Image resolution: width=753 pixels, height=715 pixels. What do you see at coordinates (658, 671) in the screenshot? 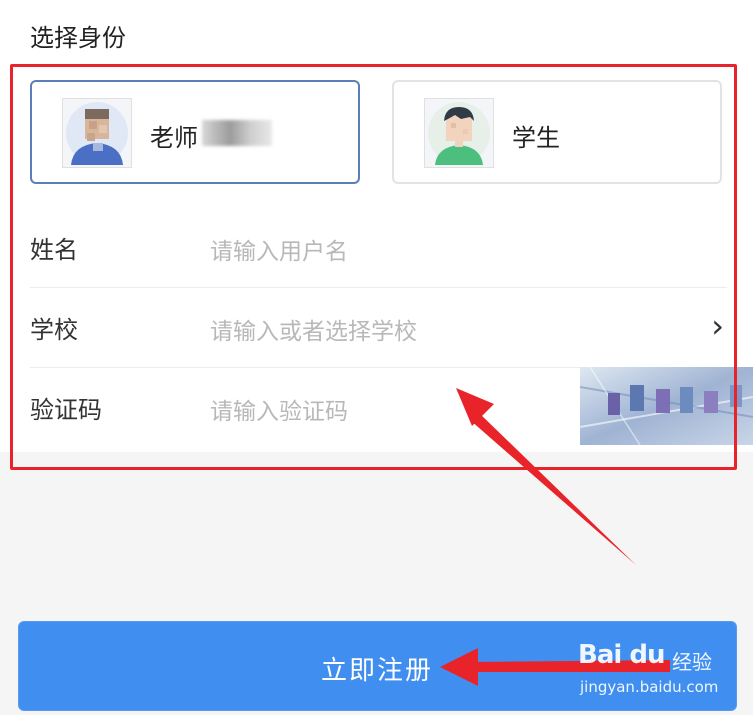
I see `baidu-jingyan-watermark: Bai du 经验 jingyan.baidu.com` at bounding box center [658, 671].